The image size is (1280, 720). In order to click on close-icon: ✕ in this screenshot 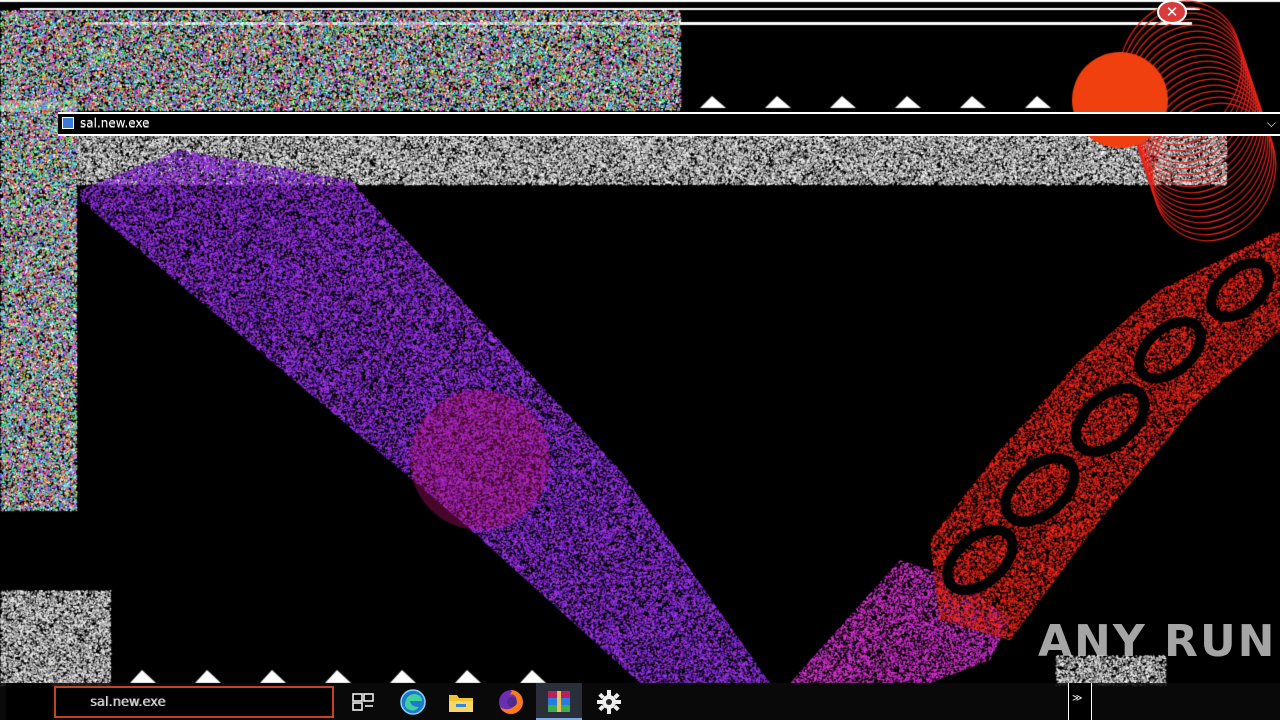, I will do `click(1172, 12)`.